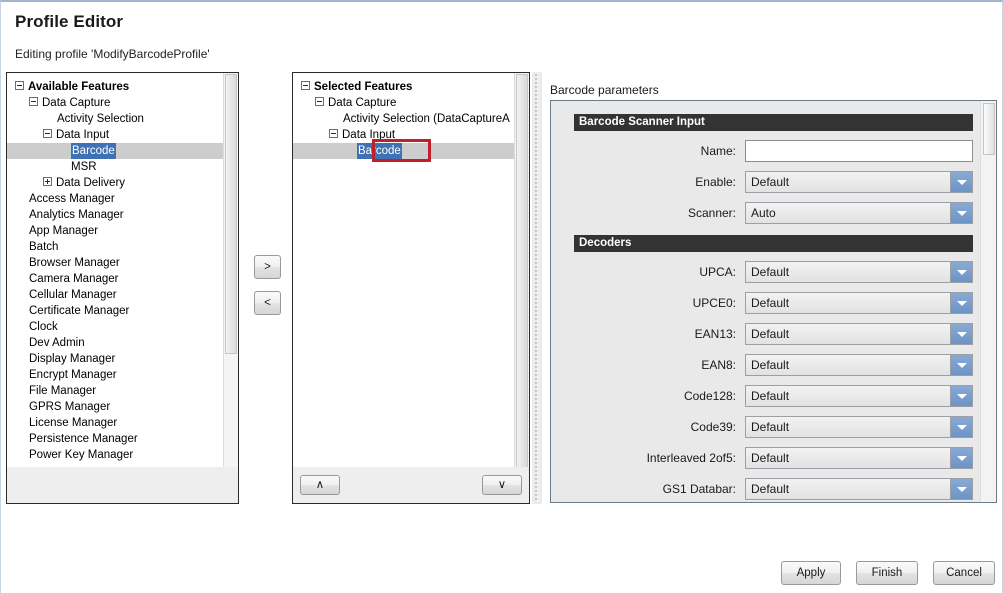 The width and height of the screenshot is (1003, 594). What do you see at coordinates (122, 343) in the screenshot?
I see `available-feature-row: Dev Admin` at bounding box center [122, 343].